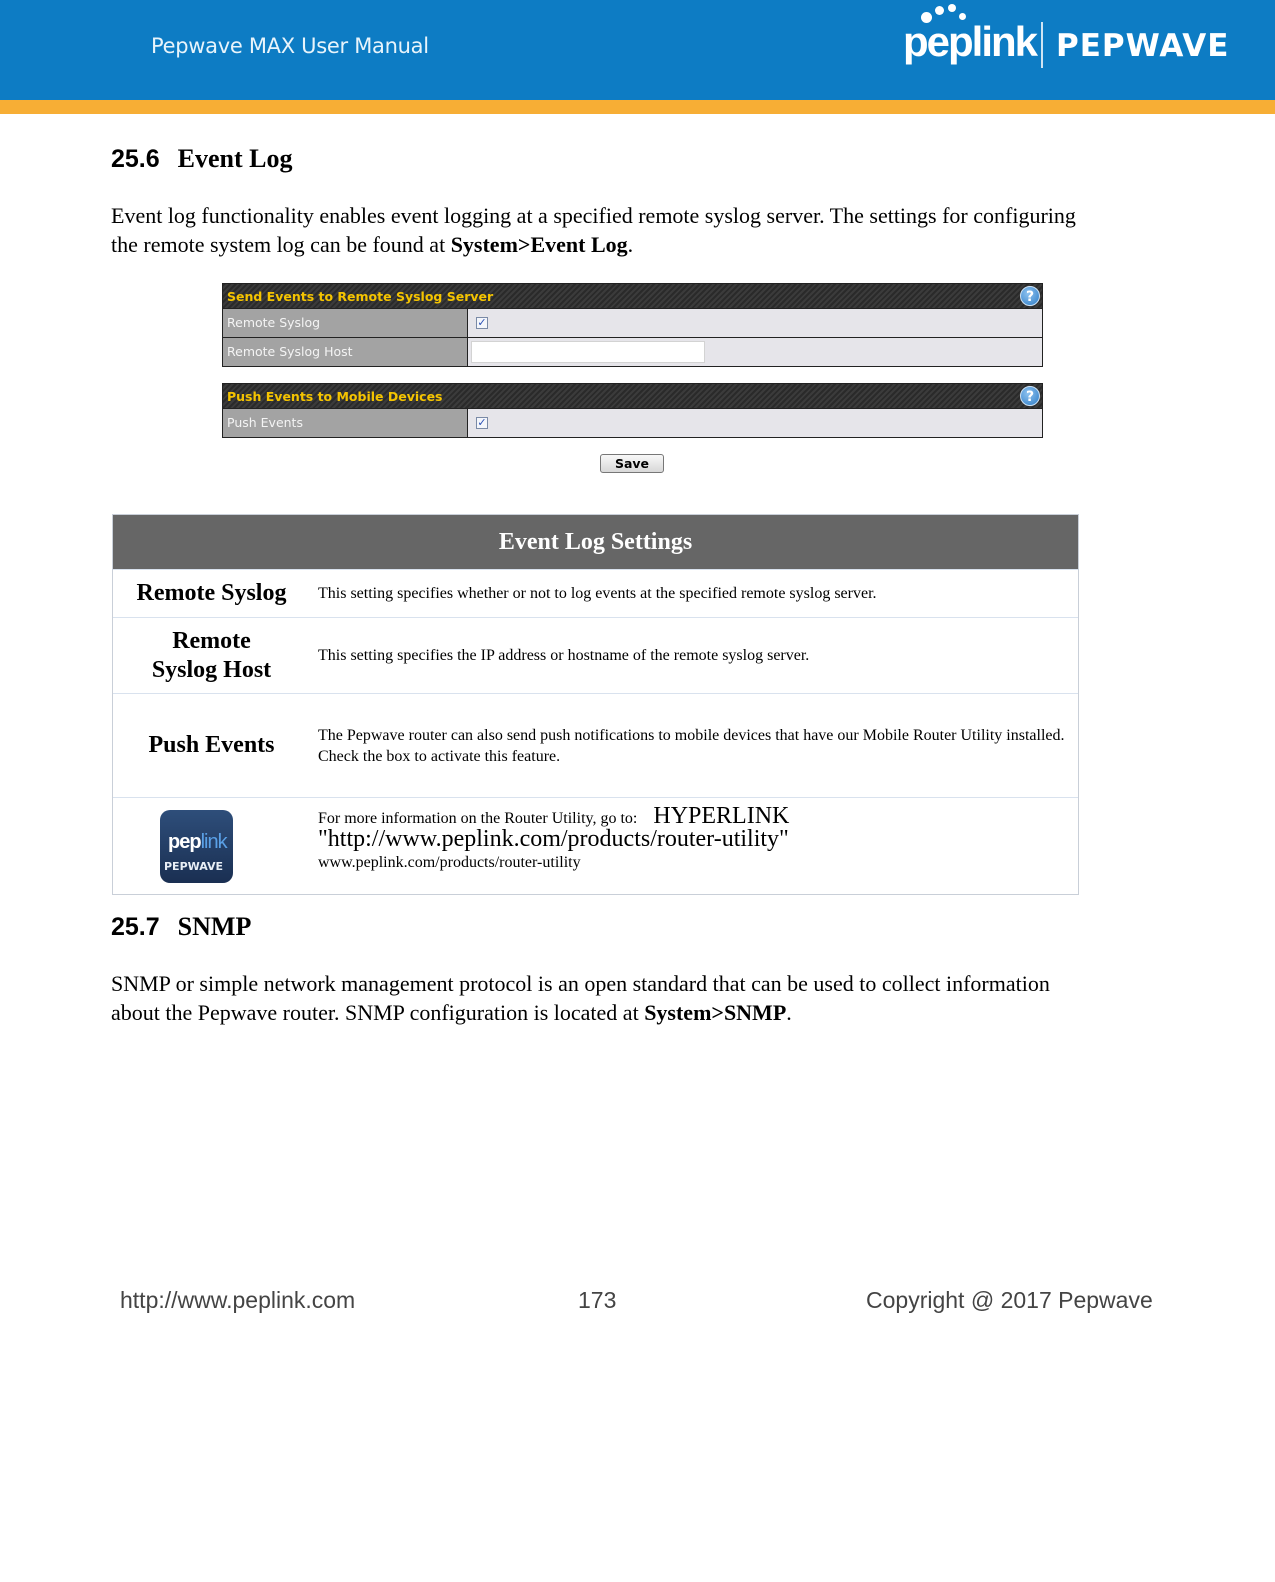 This screenshot has width=1275, height=1582. I want to click on remote-syslog-host-row: Remote Syslog Host, so click(632, 351).